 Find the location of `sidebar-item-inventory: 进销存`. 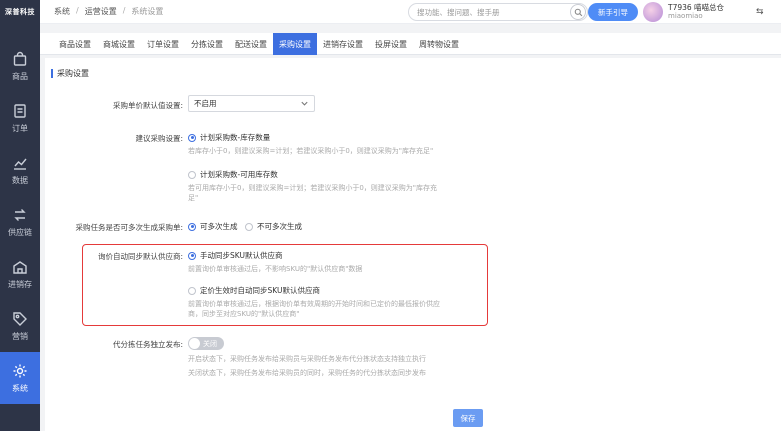

sidebar-item-inventory: 进销存 is located at coordinates (20, 274).